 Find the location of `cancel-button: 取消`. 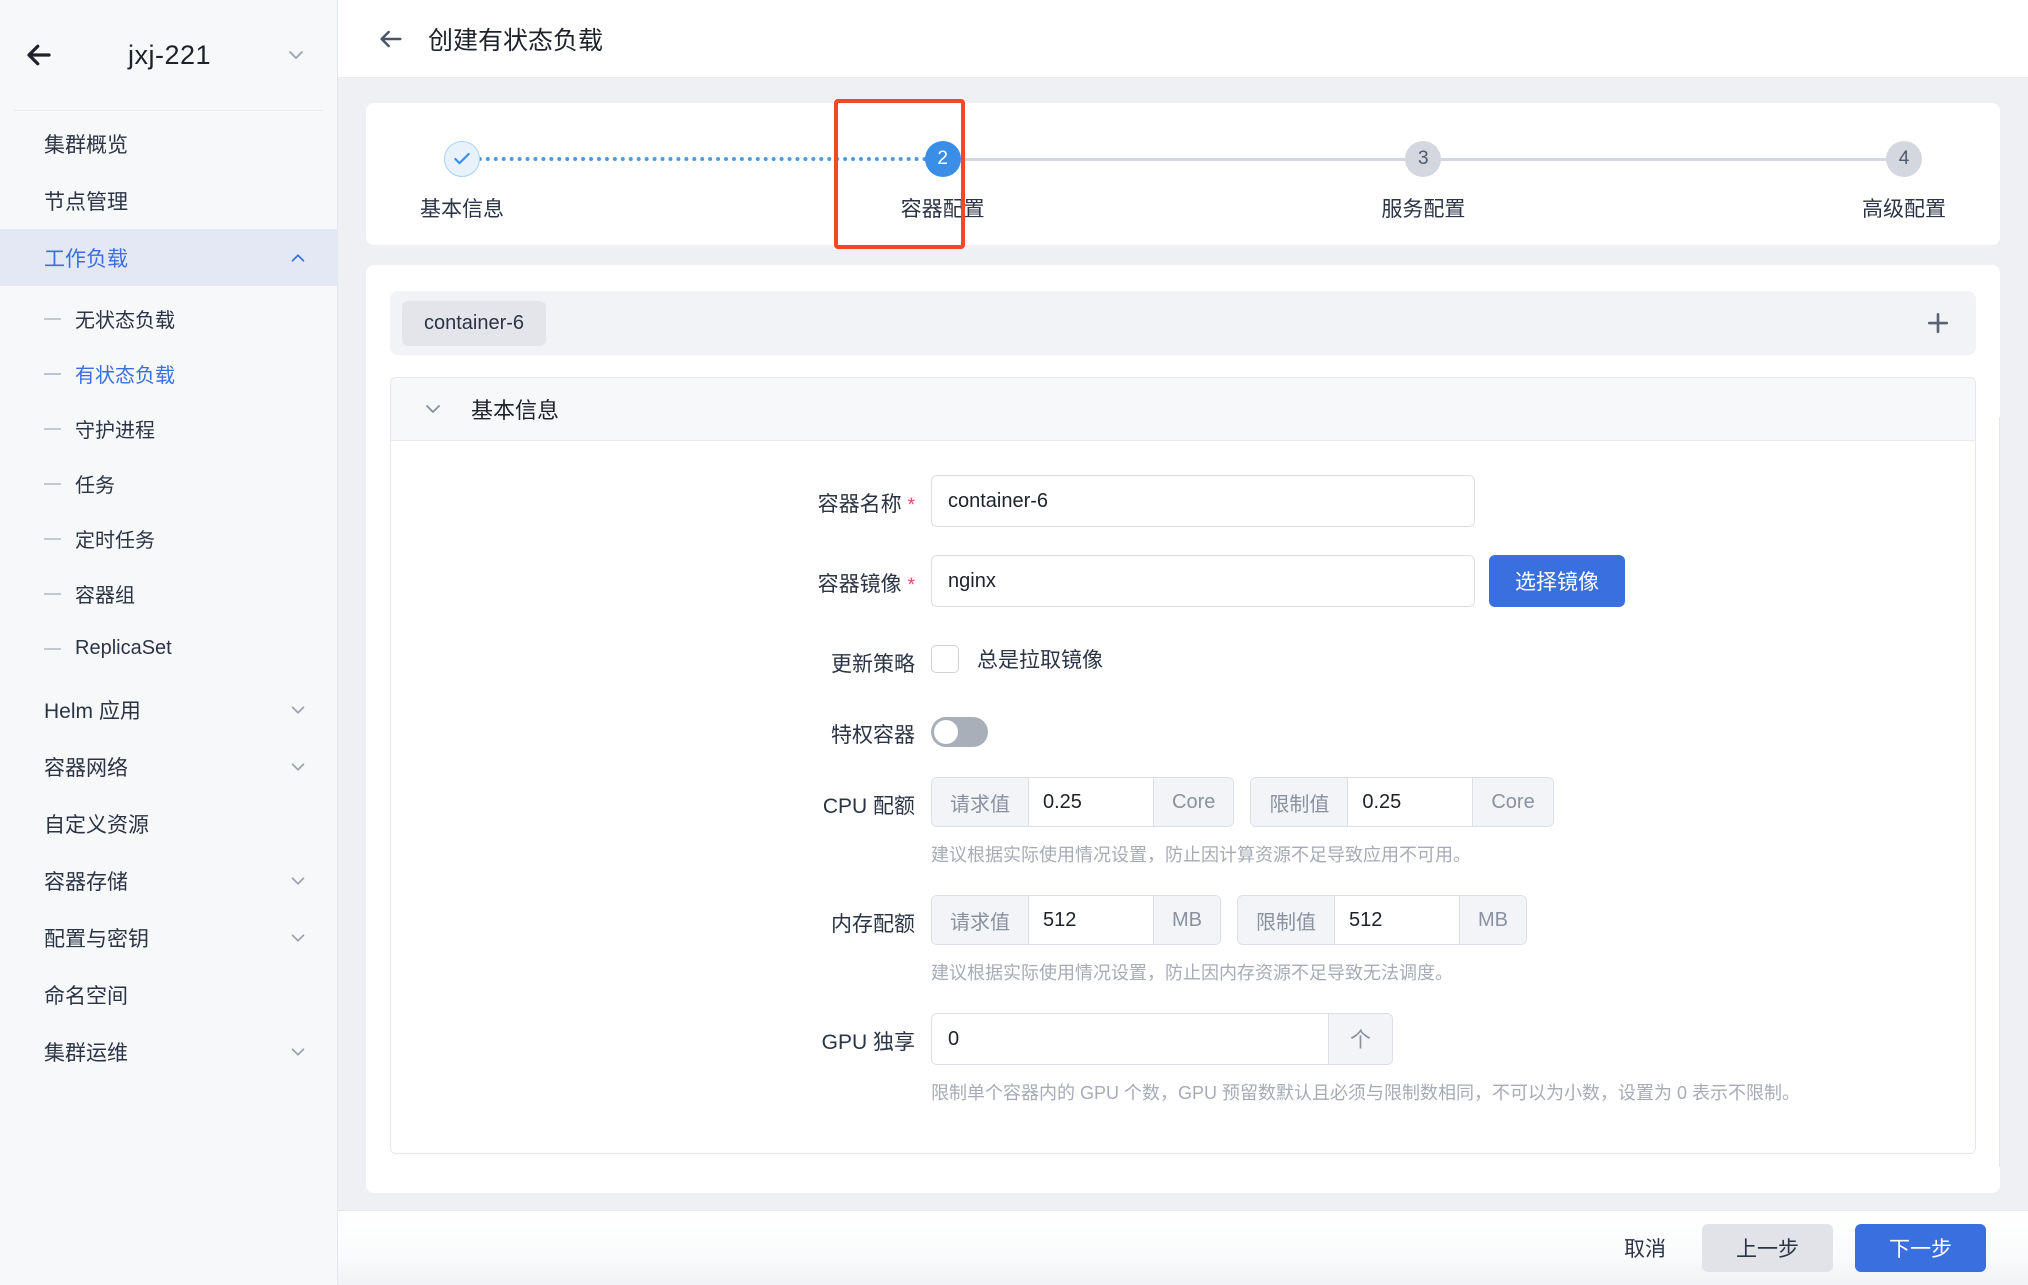

cancel-button: 取消 is located at coordinates (1645, 1248).